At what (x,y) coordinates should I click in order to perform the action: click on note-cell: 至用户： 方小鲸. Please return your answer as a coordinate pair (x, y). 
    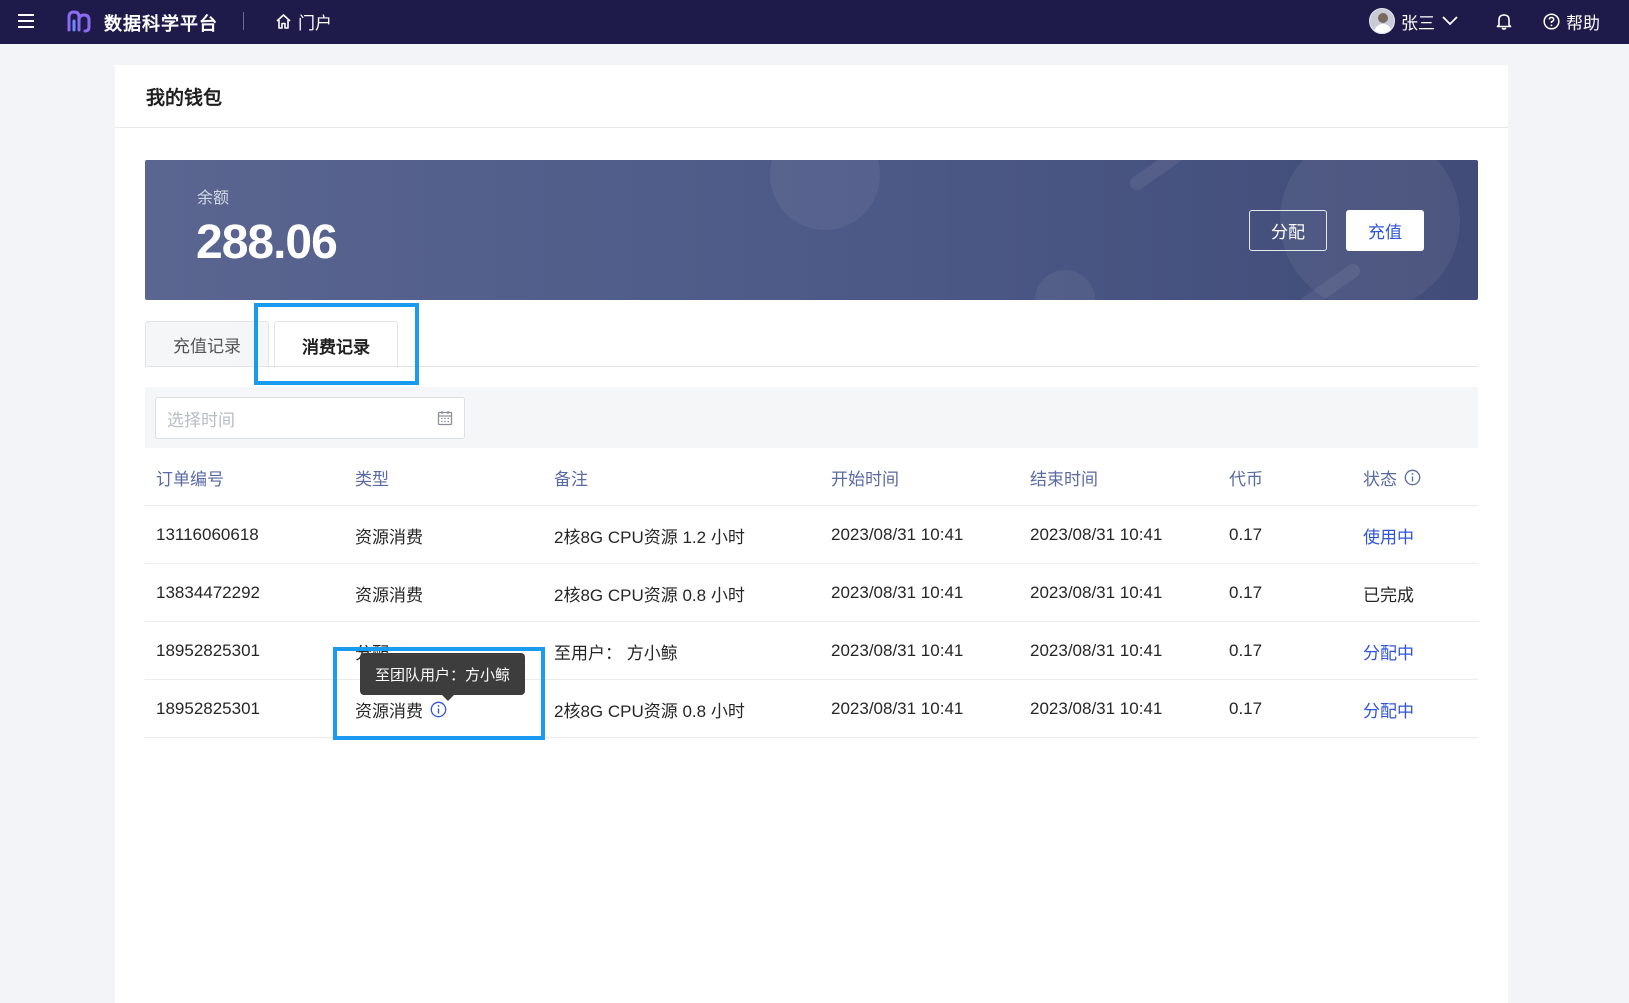
    Looking at the image, I should click on (616, 653).